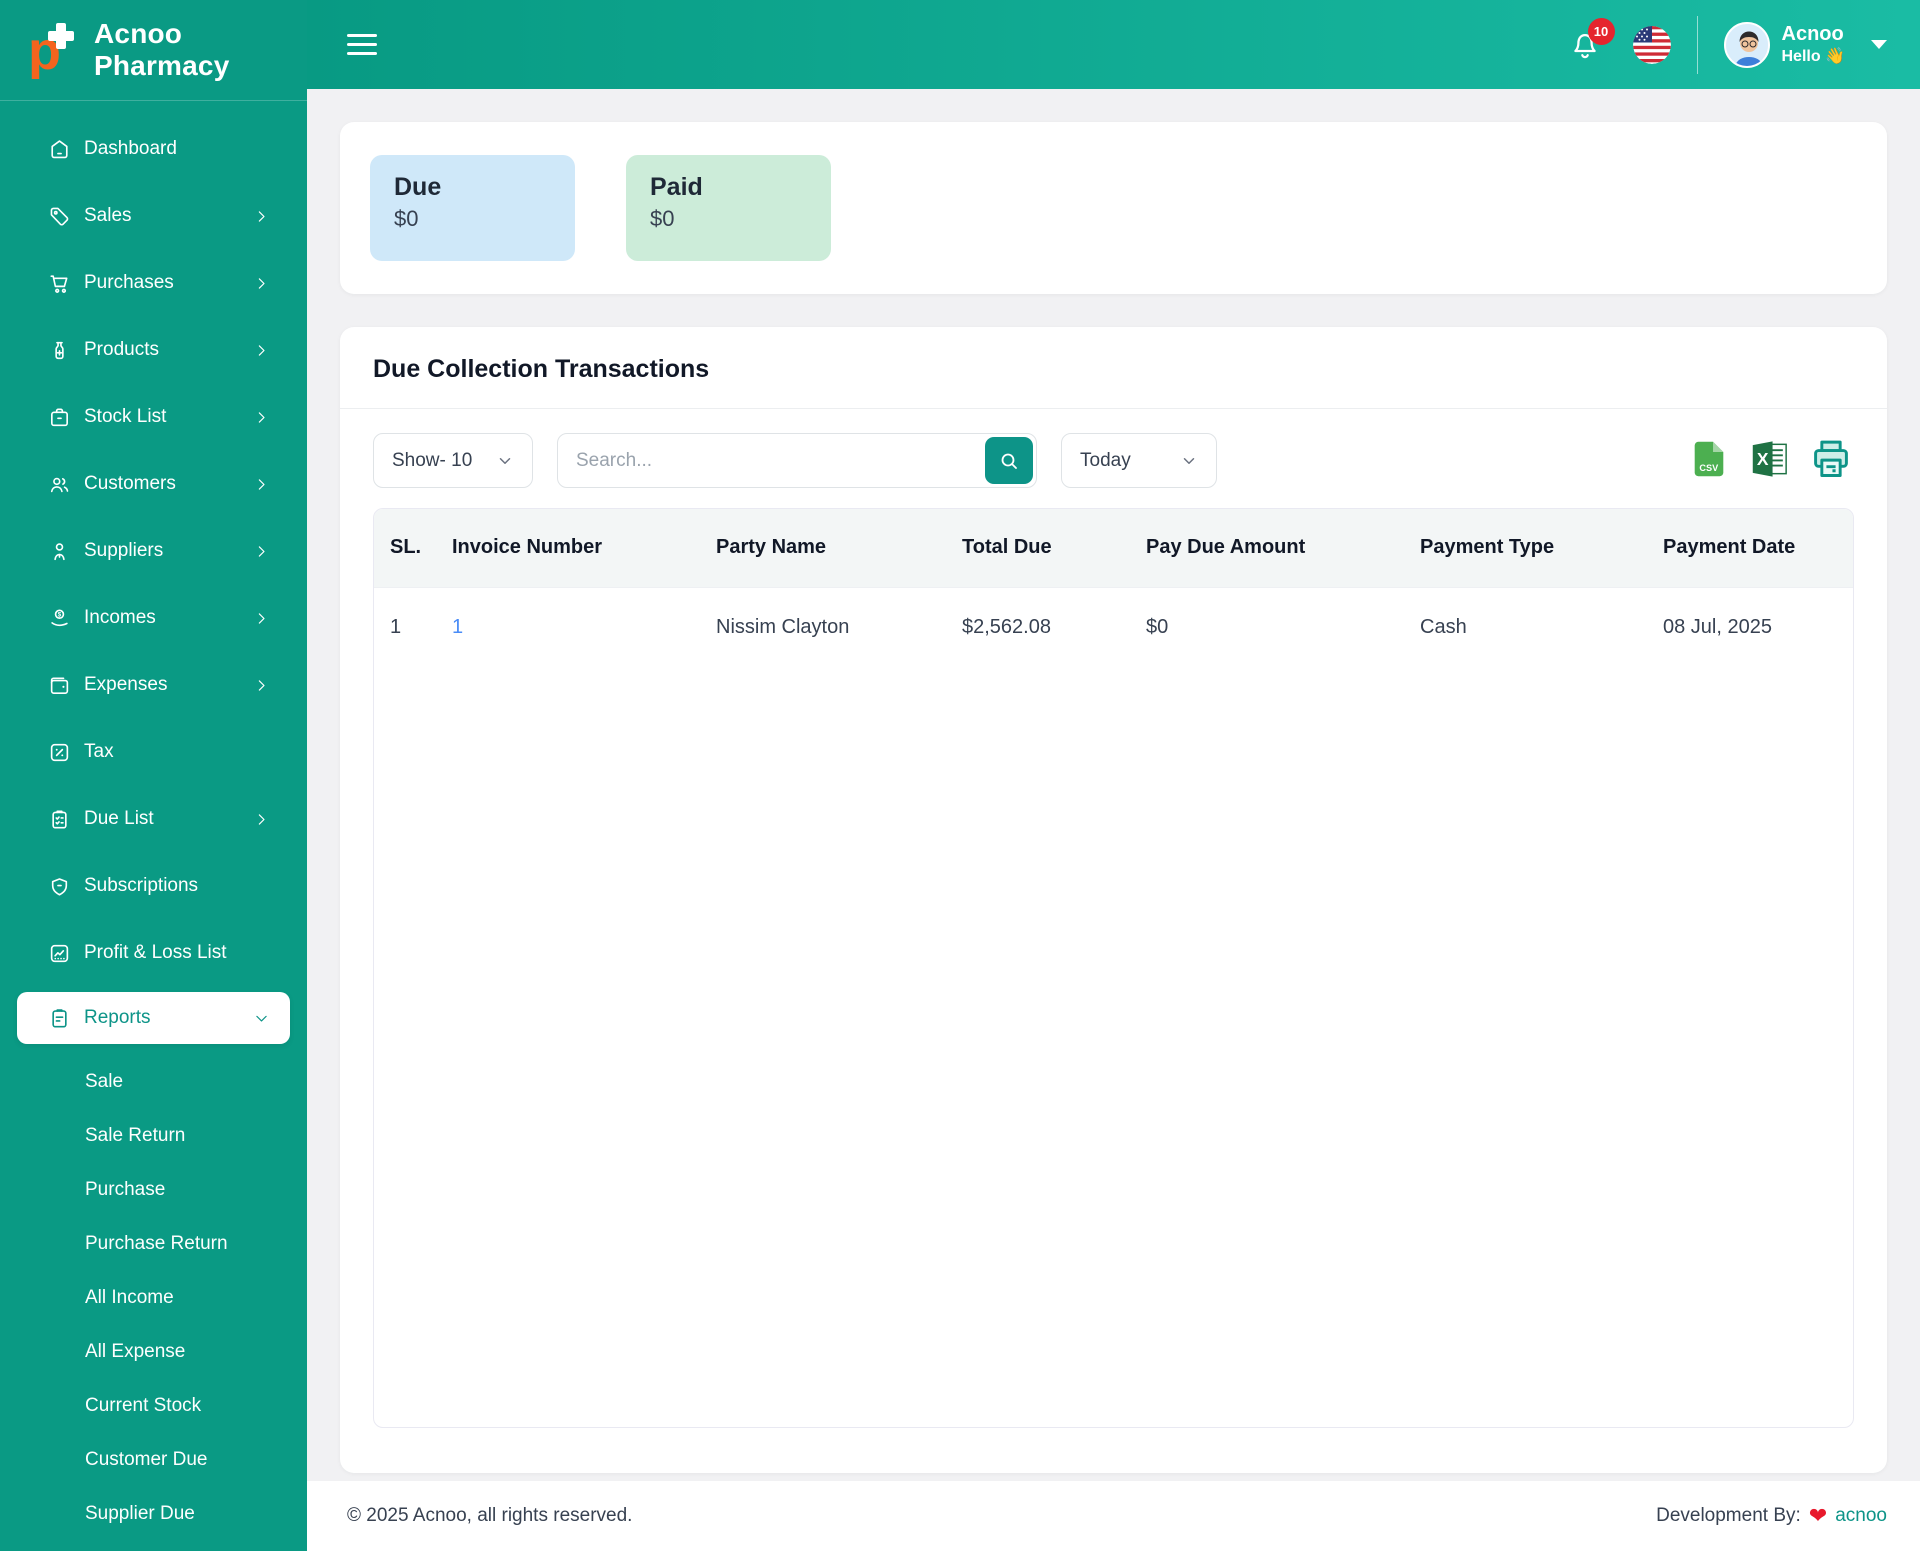 The width and height of the screenshot is (1920, 1551). I want to click on sidebar-item-profit-loss-list: Profit & Loss List, so click(153, 953).